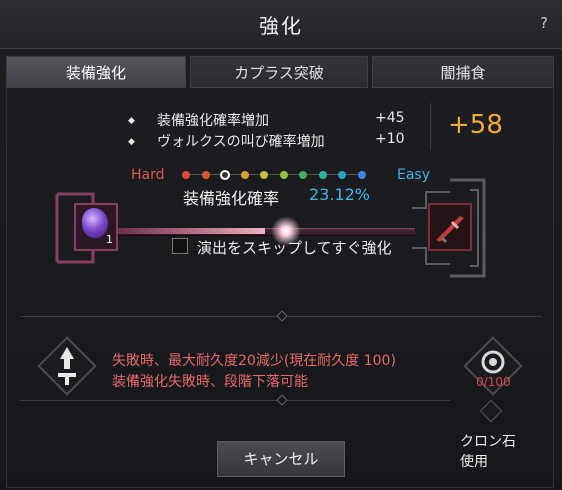 The image size is (562, 490). I want to click on bonus-total: +58, so click(475, 125).